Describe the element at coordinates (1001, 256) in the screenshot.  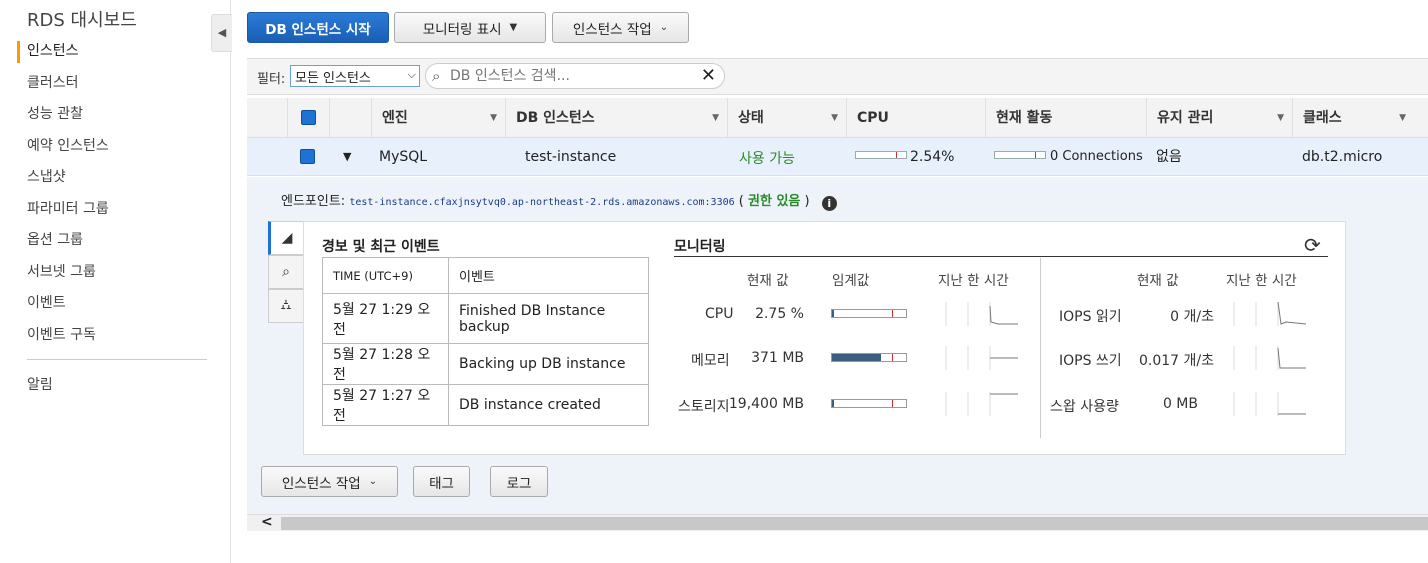
I see `monitoring-divider-line` at that location.